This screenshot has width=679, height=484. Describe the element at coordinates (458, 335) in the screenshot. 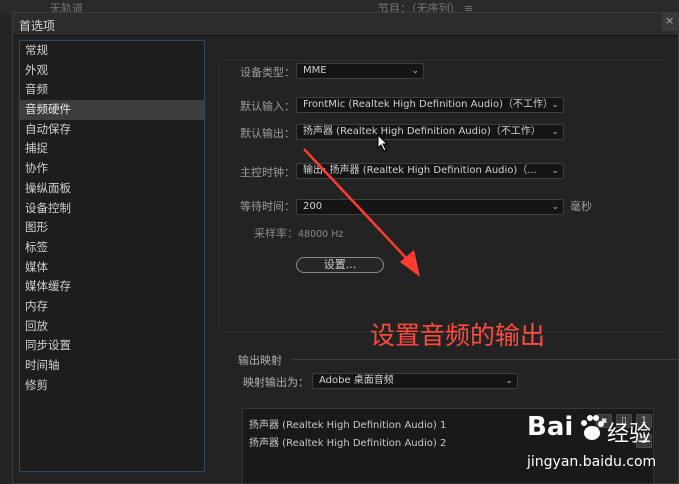

I see `annotation-text: 设置音频的输出` at that location.